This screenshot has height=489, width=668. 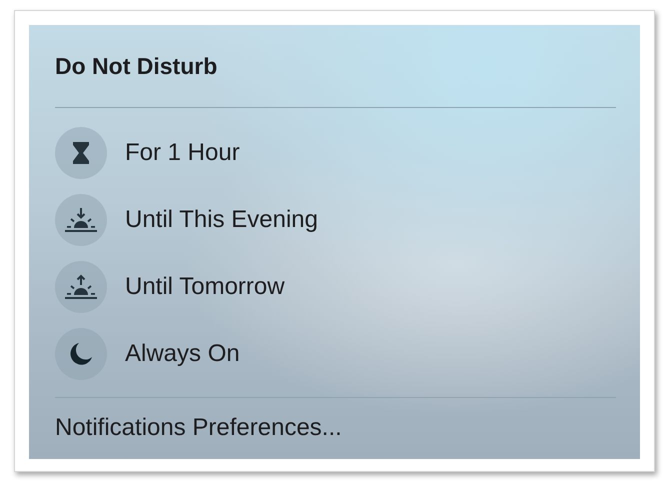 I want to click on menu-item: Until Tomorrow, so click(x=335, y=287).